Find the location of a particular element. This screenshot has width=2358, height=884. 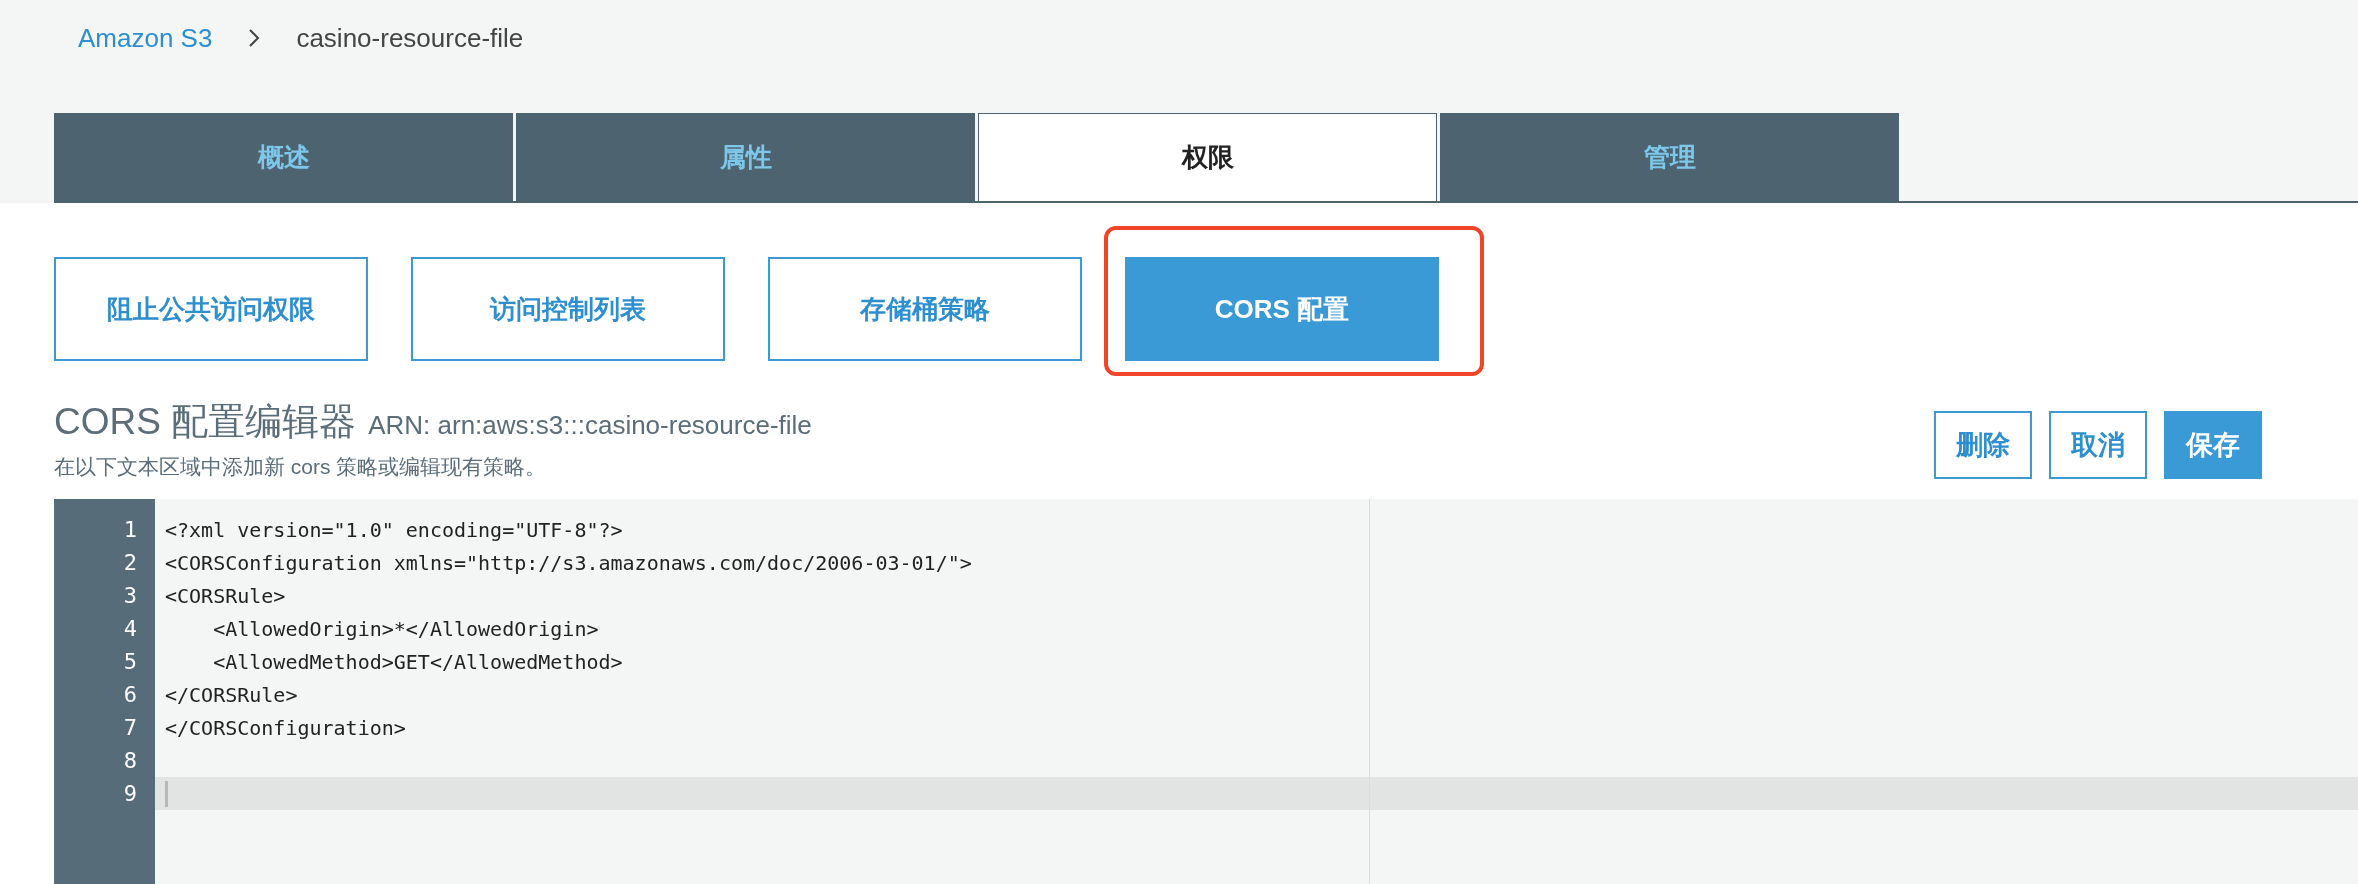

sub-tab: 存储桶策略 is located at coordinates (925, 309).